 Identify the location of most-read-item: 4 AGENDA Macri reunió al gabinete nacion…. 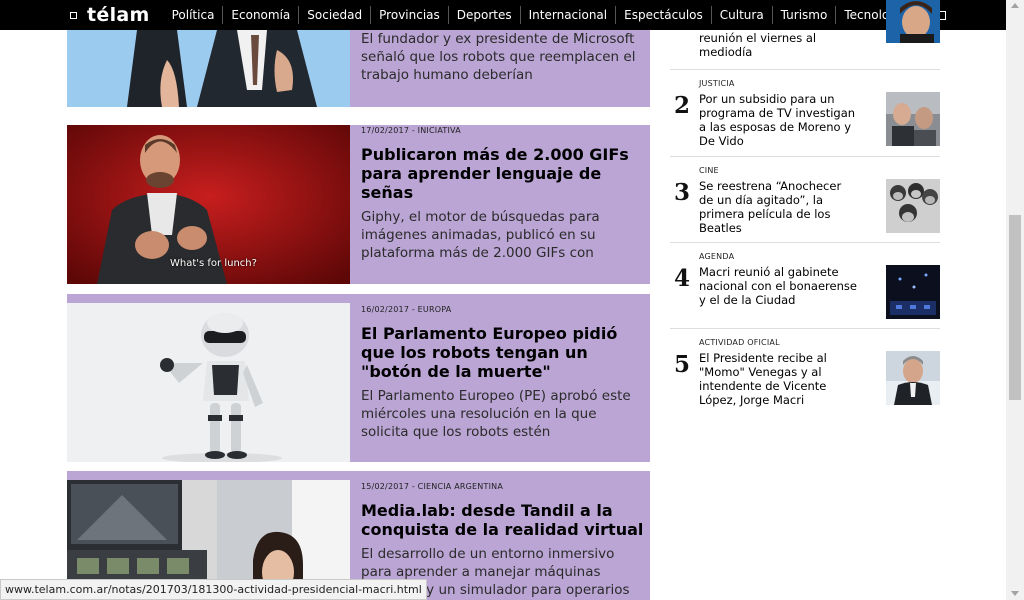
(805, 285).